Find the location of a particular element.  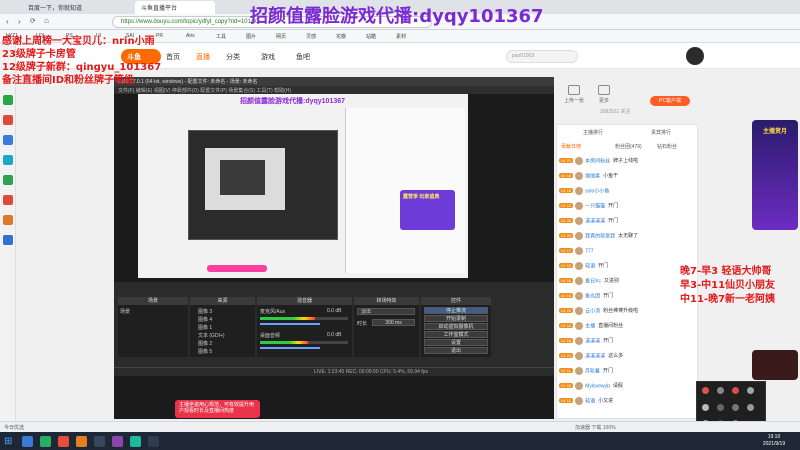

tab-fan-club: 粉丝团(479) is located at coordinates (628, 146).